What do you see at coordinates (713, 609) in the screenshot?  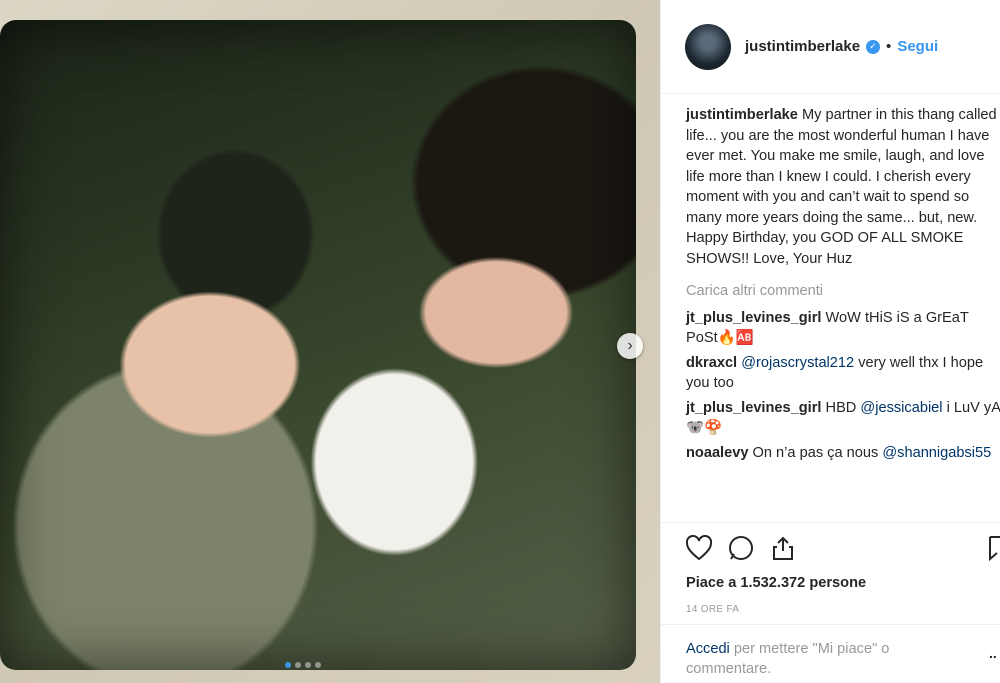 I see `post-timestamp: 14 ORE FA` at bounding box center [713, 609].